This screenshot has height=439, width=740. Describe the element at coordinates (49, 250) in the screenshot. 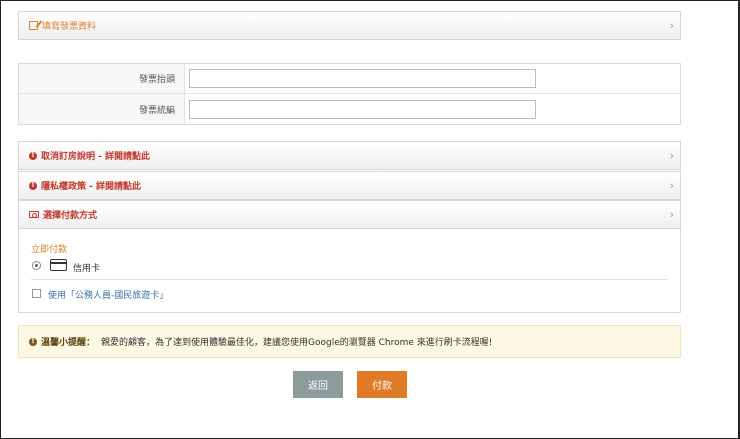

I see `pay-now-label: 立即付款` at that location.